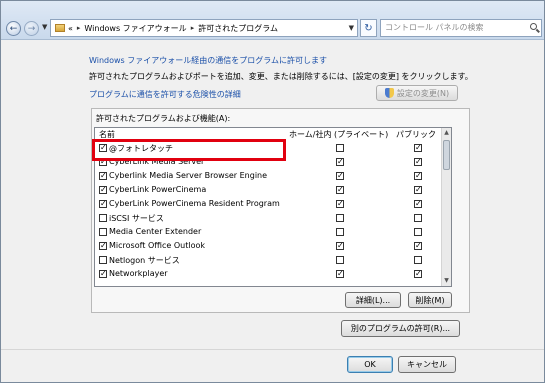  I want to click on back-button: ←, so click(13, 28).